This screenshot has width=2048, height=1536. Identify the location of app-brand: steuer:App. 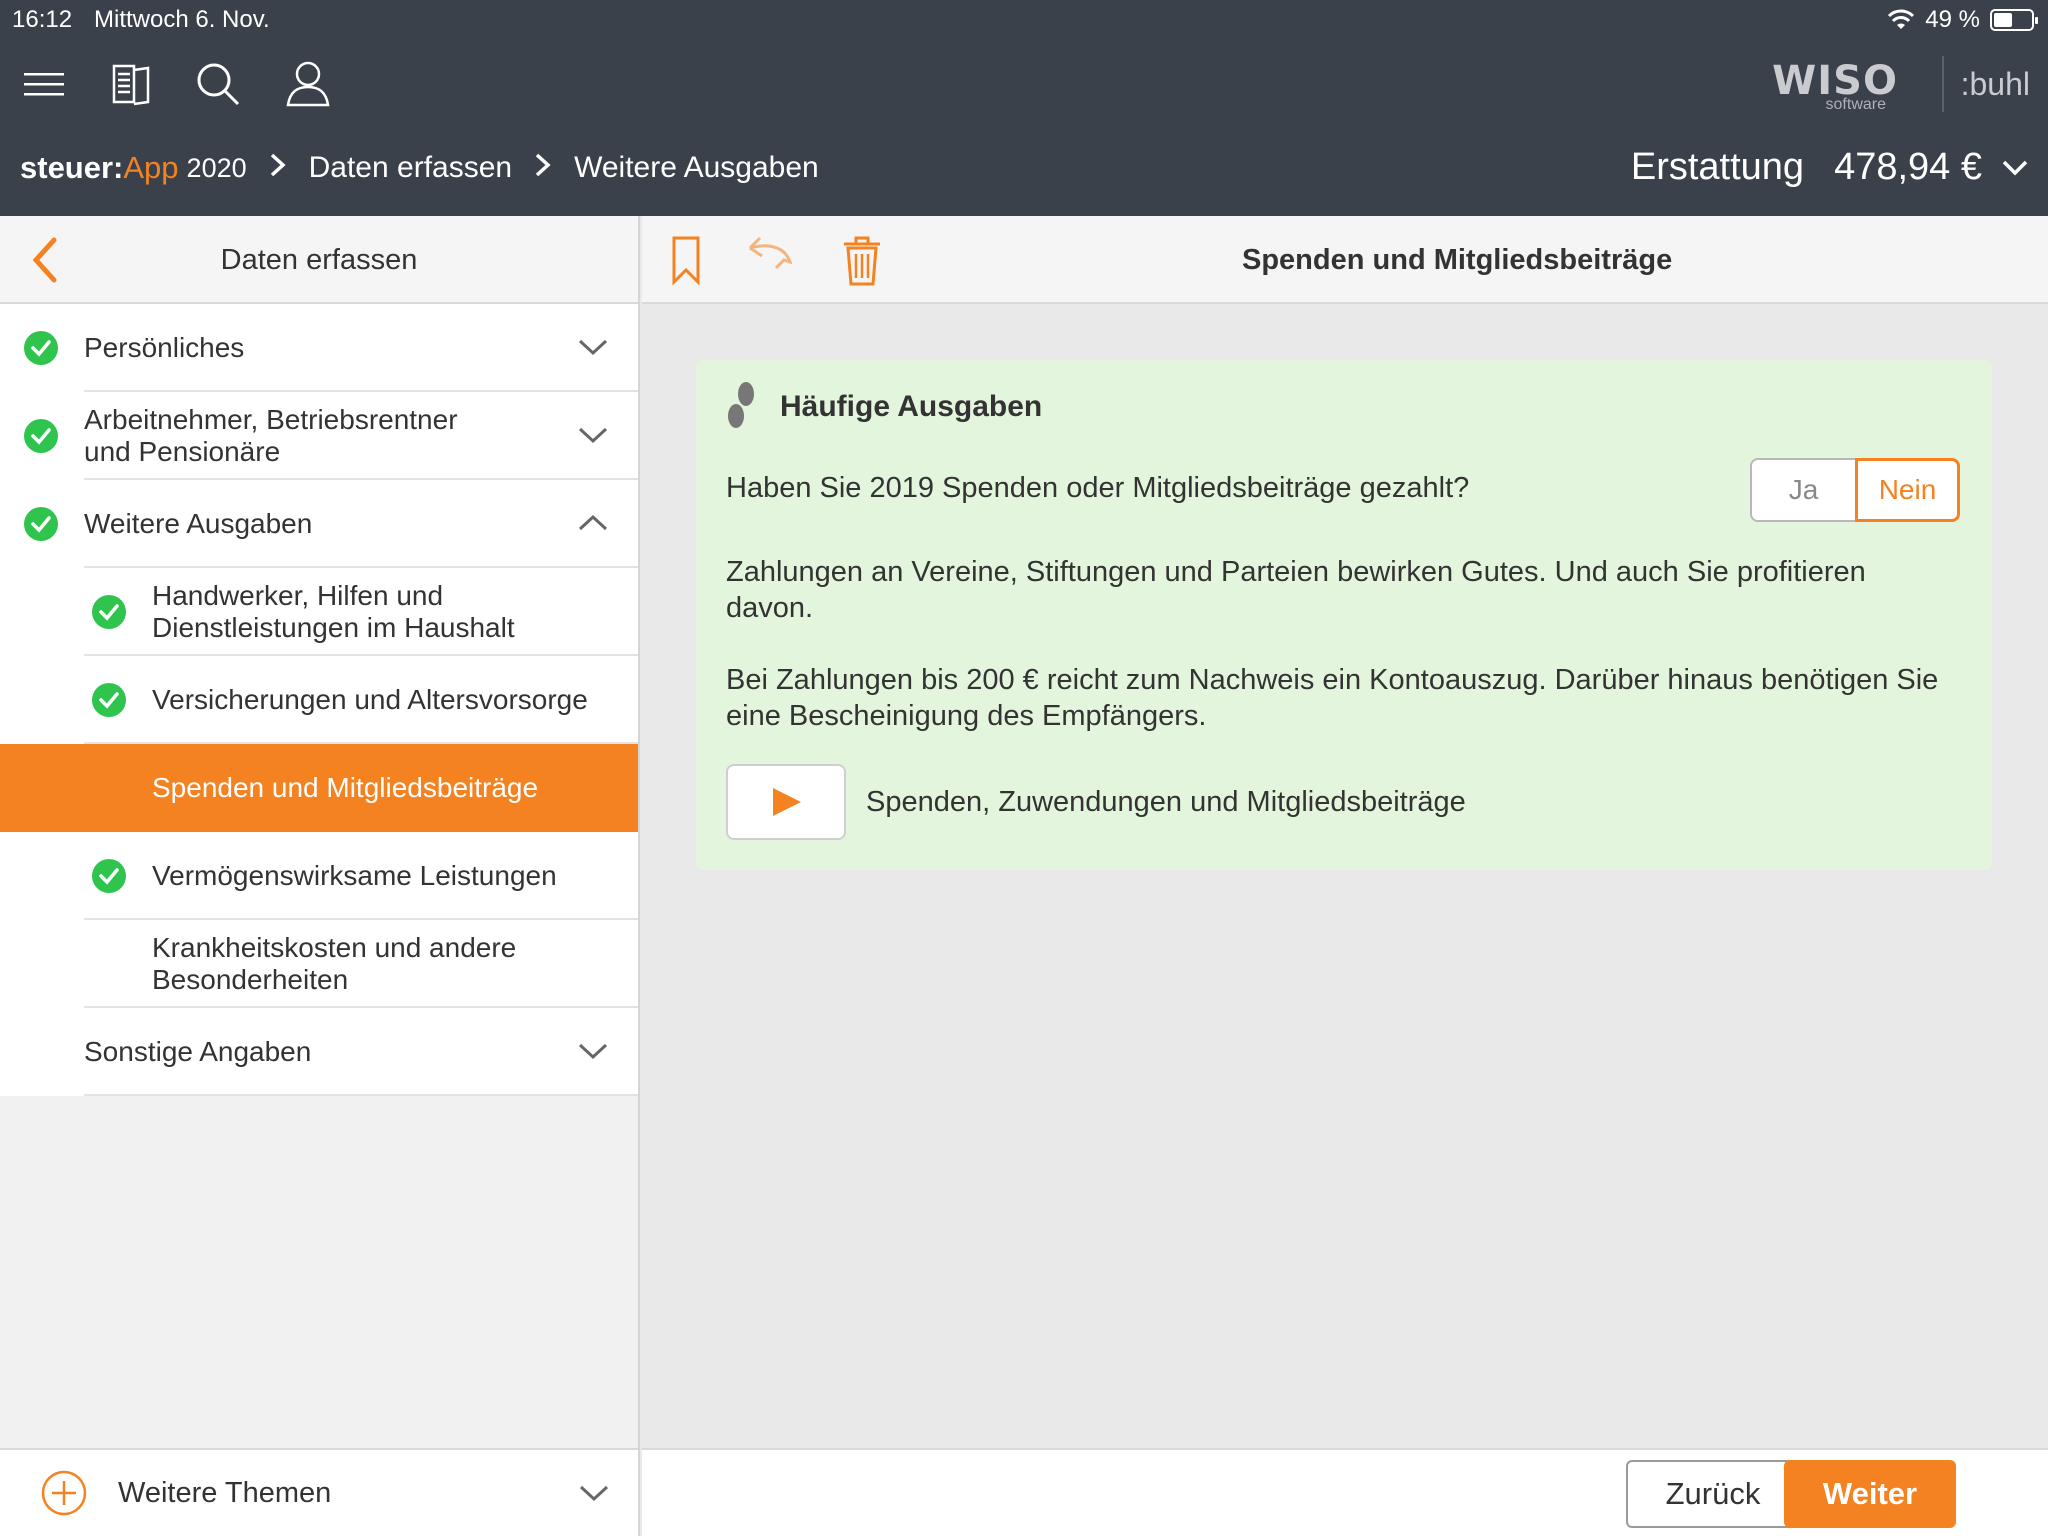
(99, 168).